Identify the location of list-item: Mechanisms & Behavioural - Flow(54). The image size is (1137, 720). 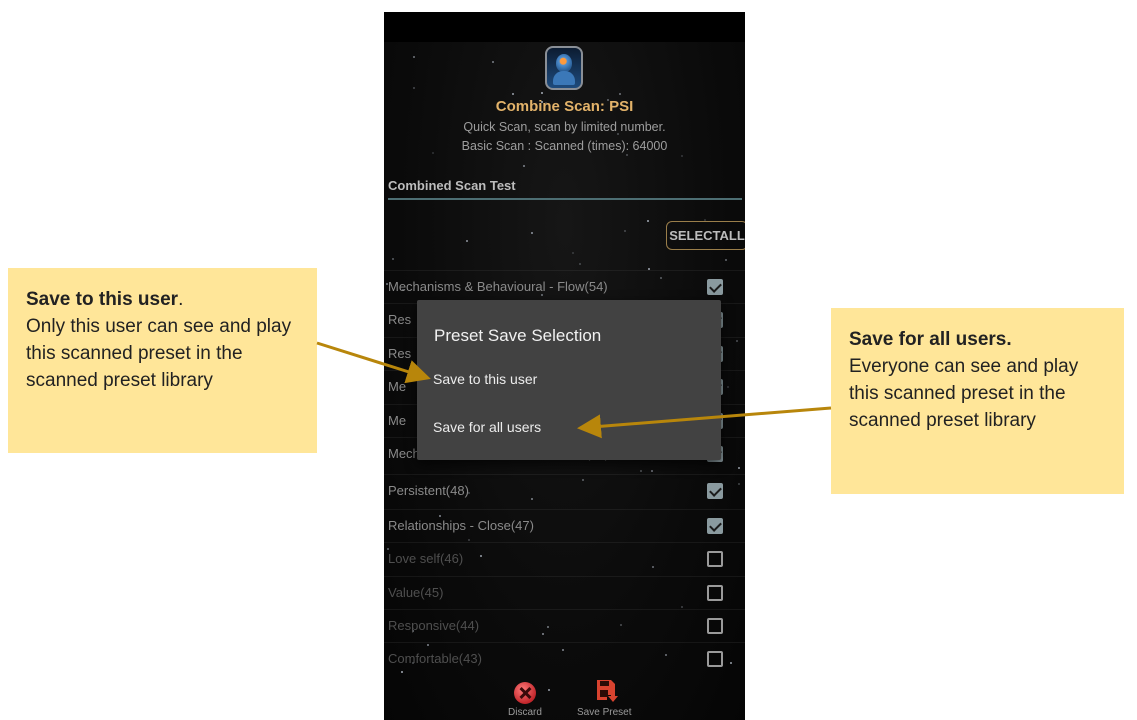
(564, 287).